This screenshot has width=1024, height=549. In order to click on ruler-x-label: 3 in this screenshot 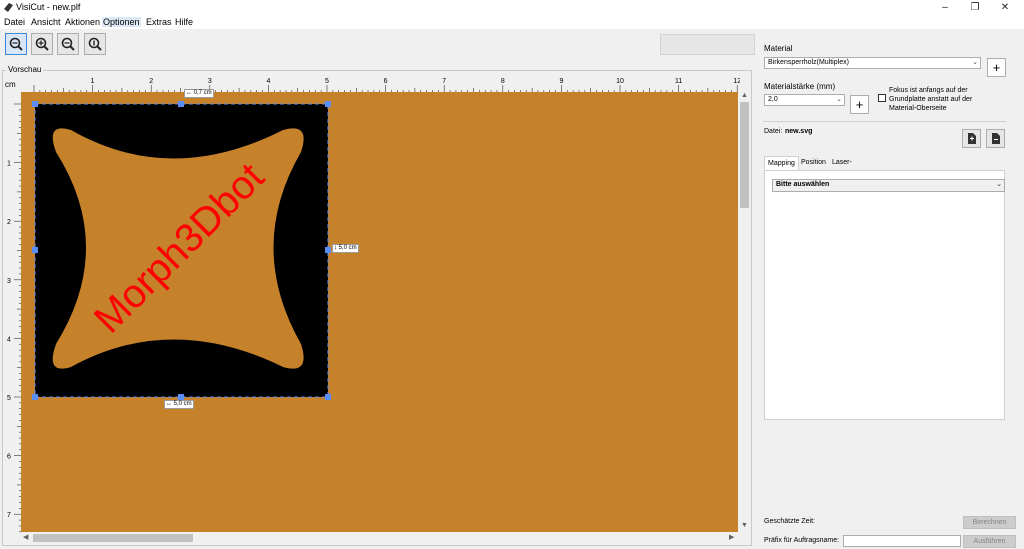, I will do `click(210, 81)`.